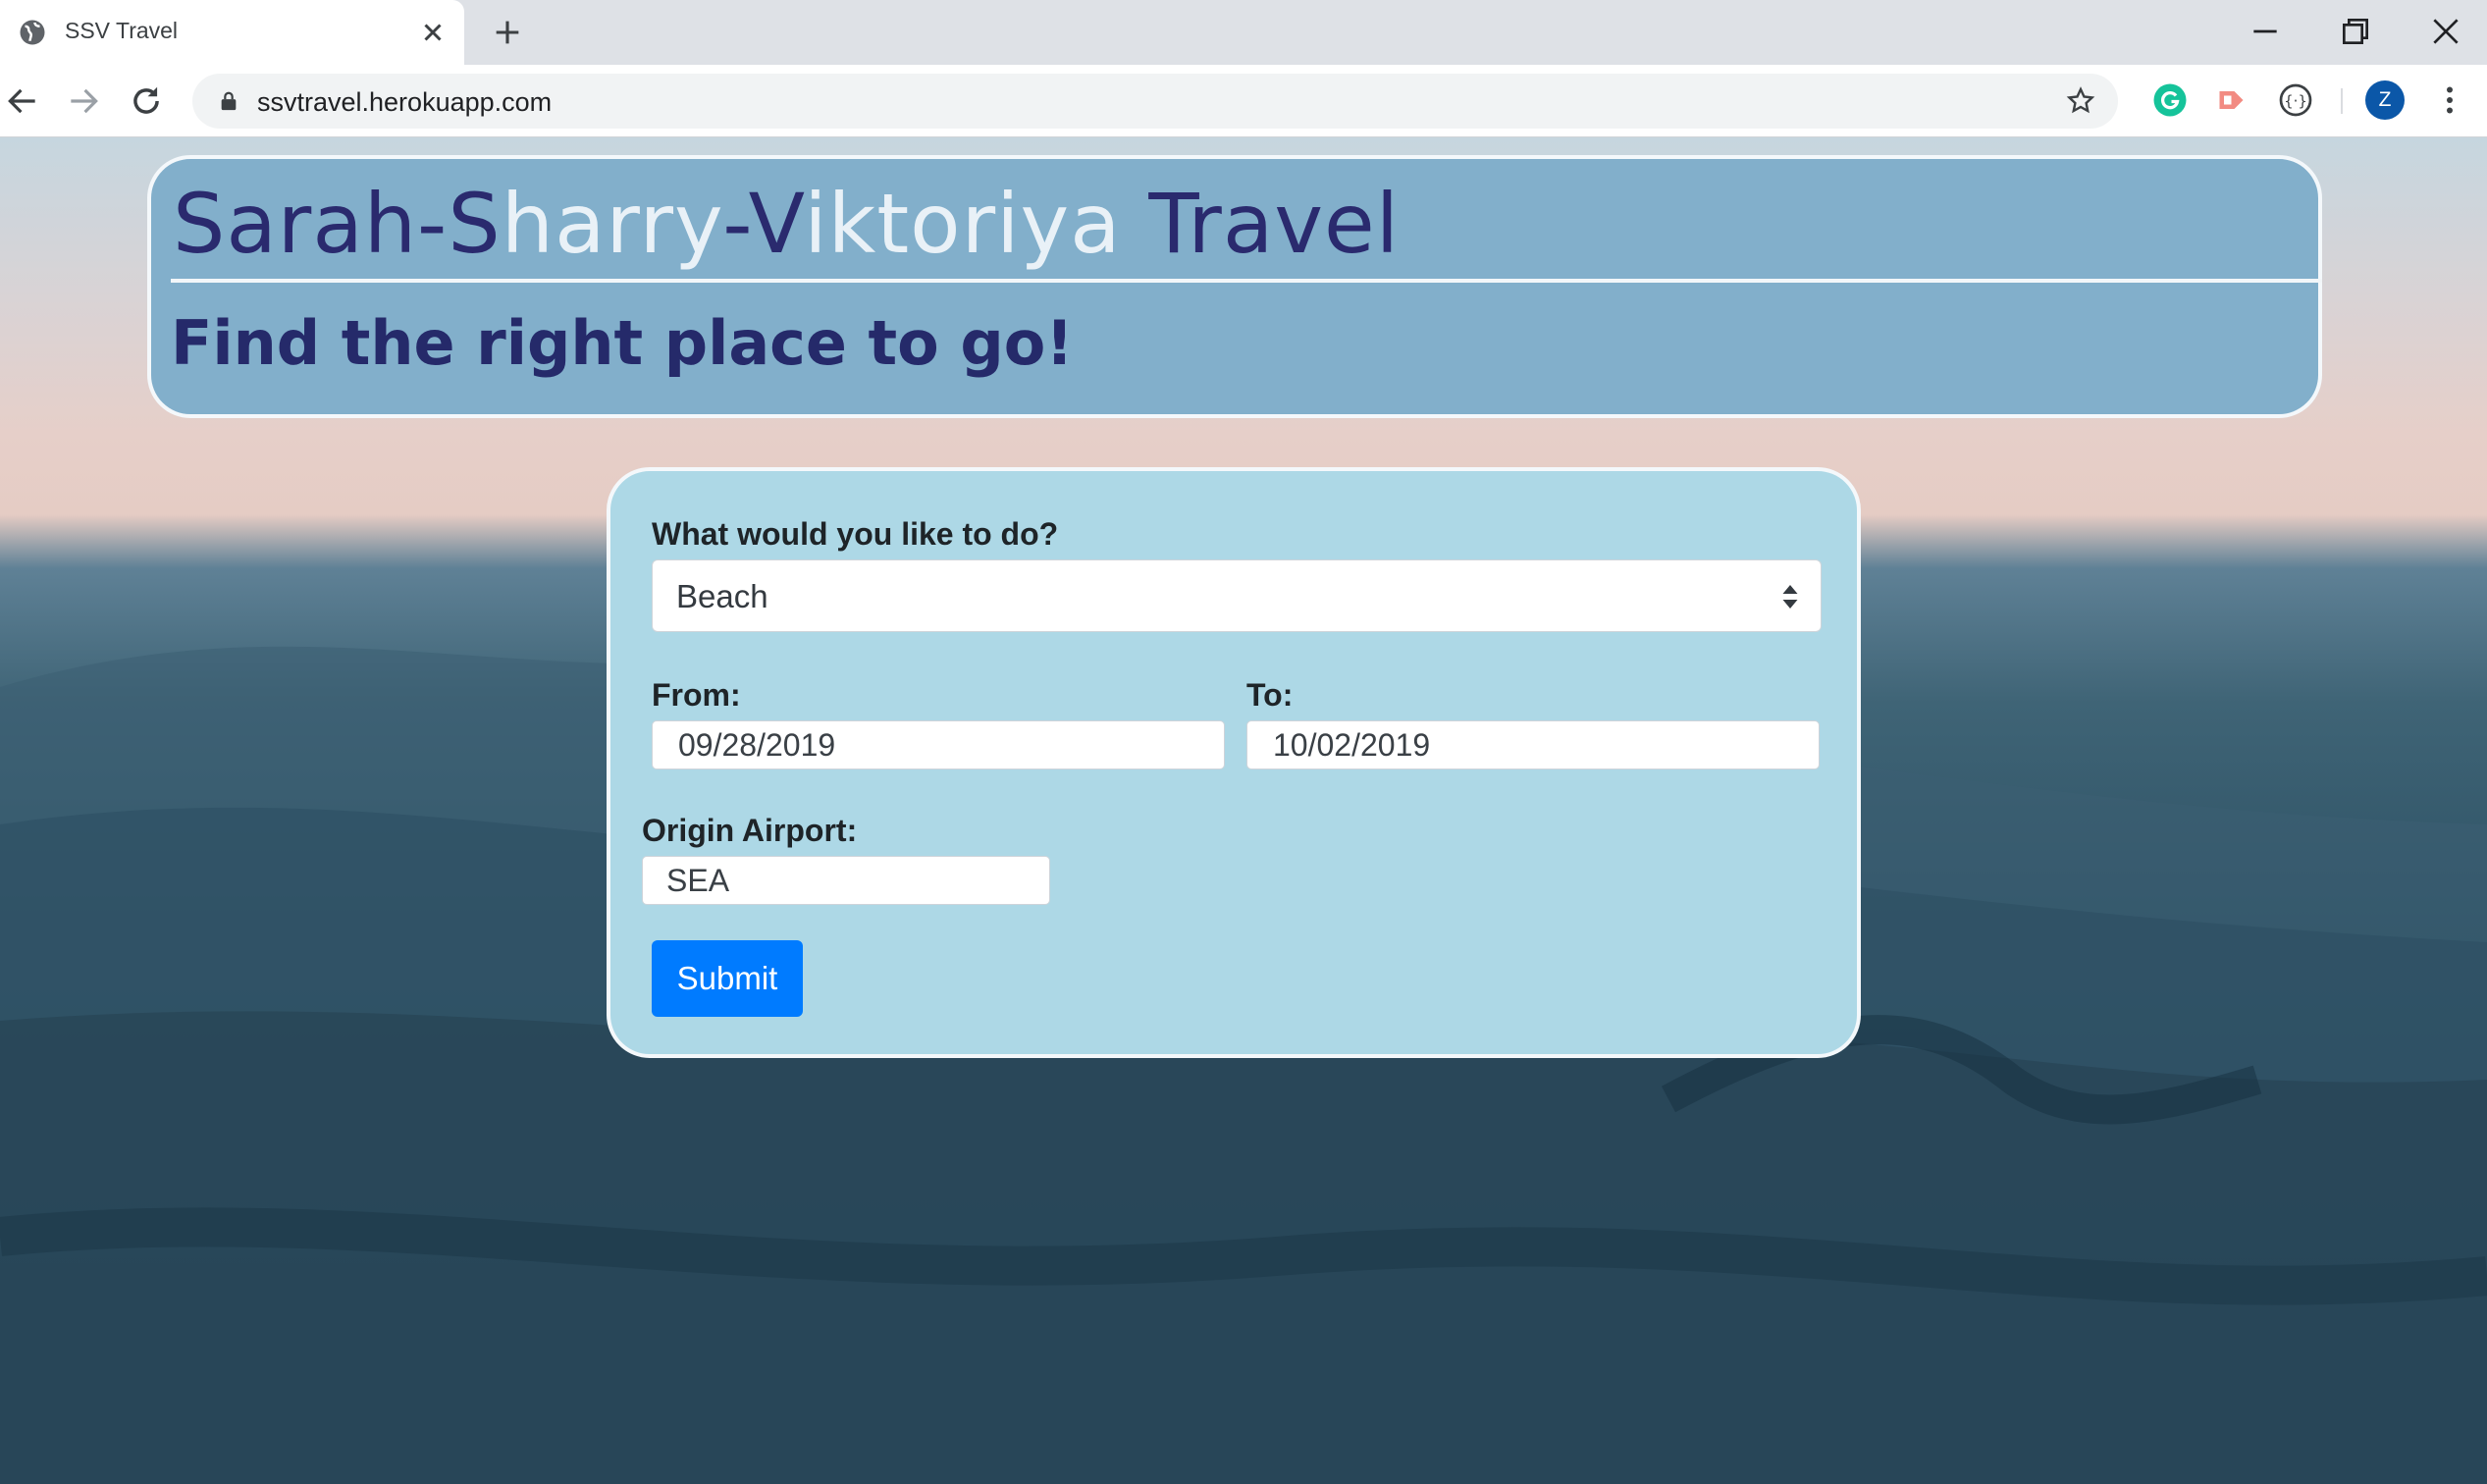 Image resolution: width=2487 pixels, height=1484 pixels. Describe the element at coordinates (1155, 101) in the screenshot. I see `address-bar: ssvtravel.herokuapp.com` at that location.